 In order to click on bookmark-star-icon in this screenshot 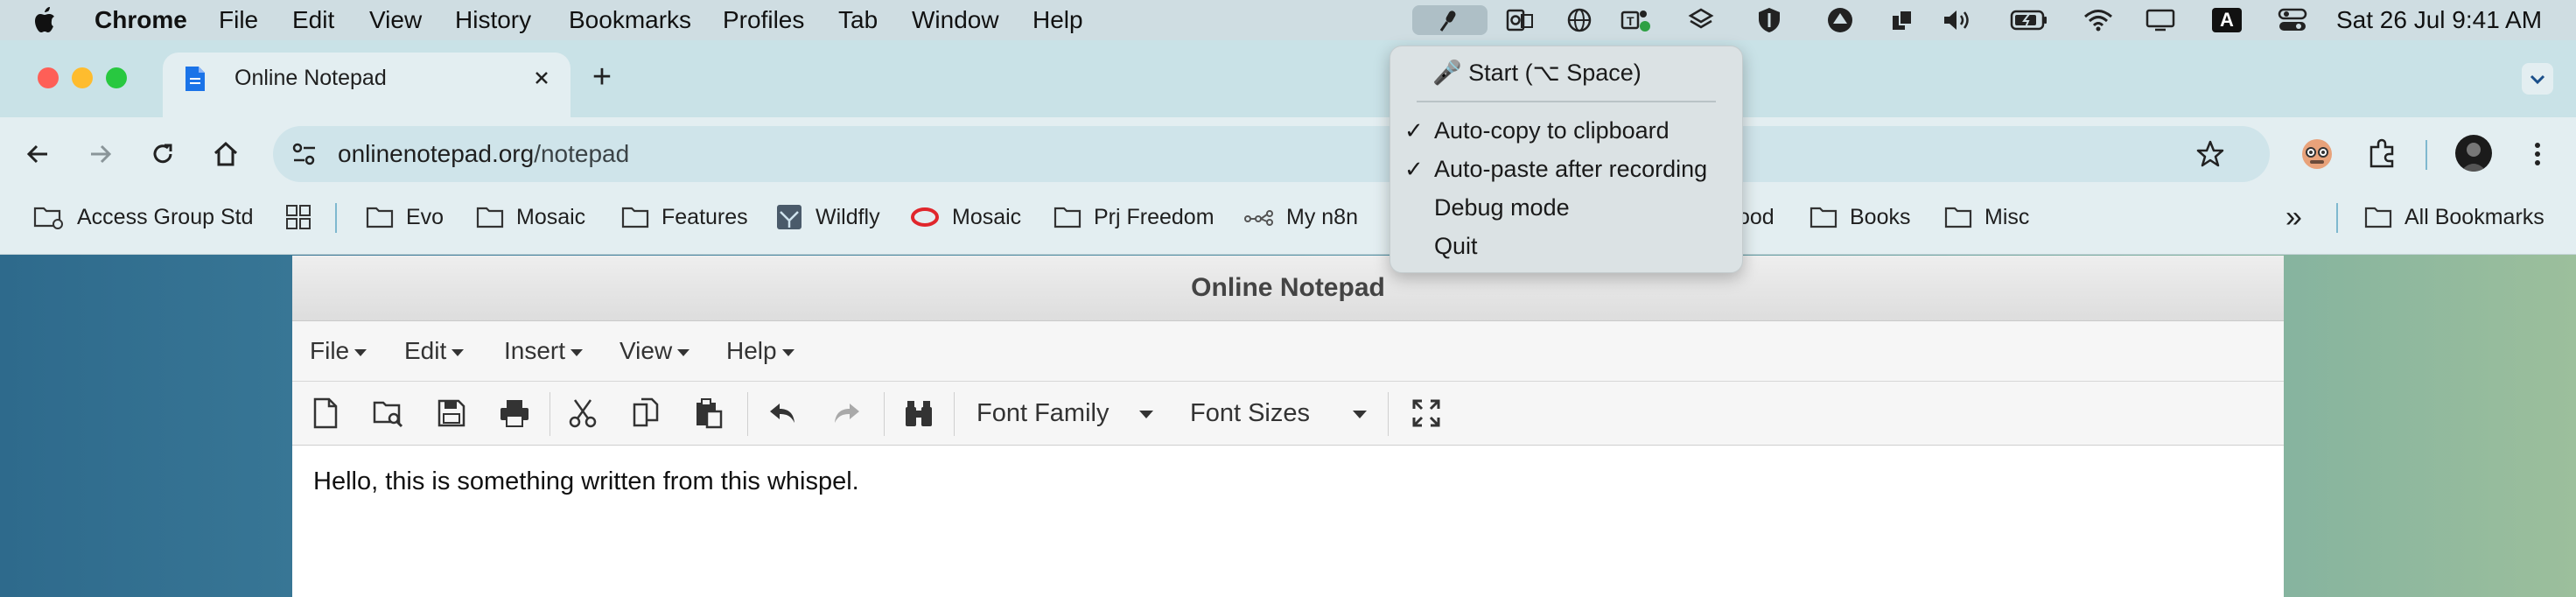, I will do `click(2210, 156)`.